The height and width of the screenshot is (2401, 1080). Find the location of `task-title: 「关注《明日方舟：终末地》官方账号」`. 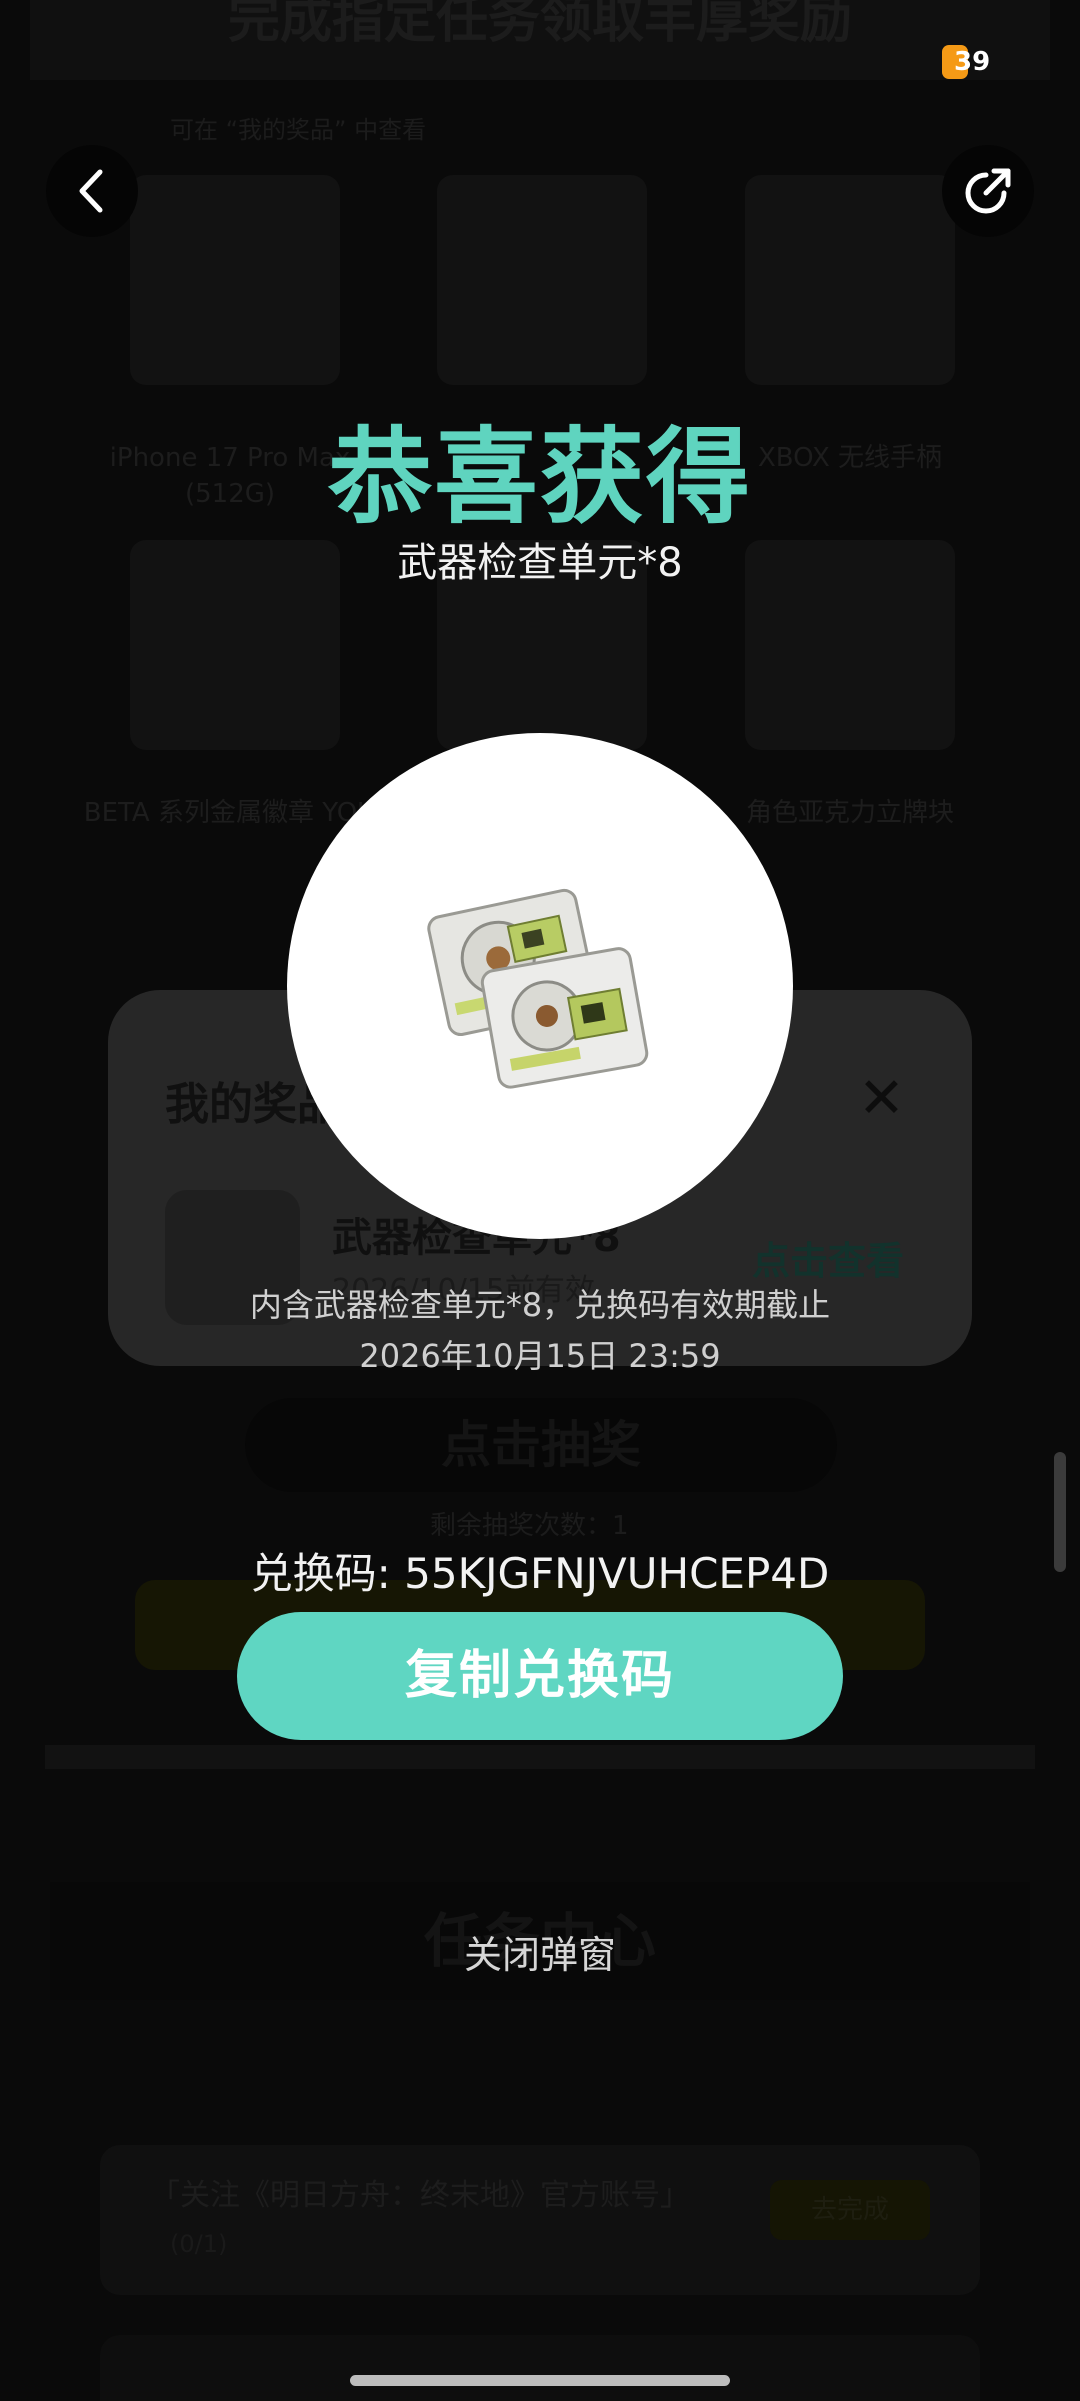

task-title: 「关注《明日方舟：终末地》官方账号」 is located at coordinates (420, 2195).